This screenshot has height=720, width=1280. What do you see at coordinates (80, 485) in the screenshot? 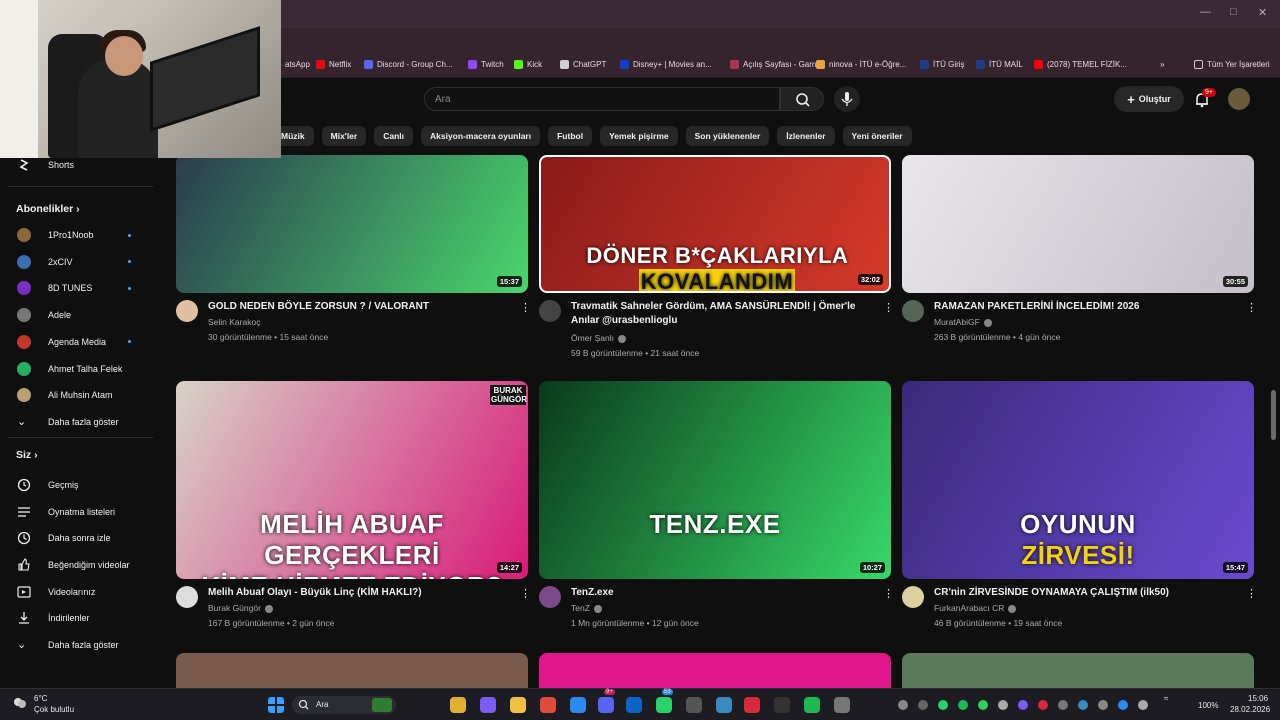
I see `sidebar-item-history: Geçmiş` at bounding box center [80, 485].